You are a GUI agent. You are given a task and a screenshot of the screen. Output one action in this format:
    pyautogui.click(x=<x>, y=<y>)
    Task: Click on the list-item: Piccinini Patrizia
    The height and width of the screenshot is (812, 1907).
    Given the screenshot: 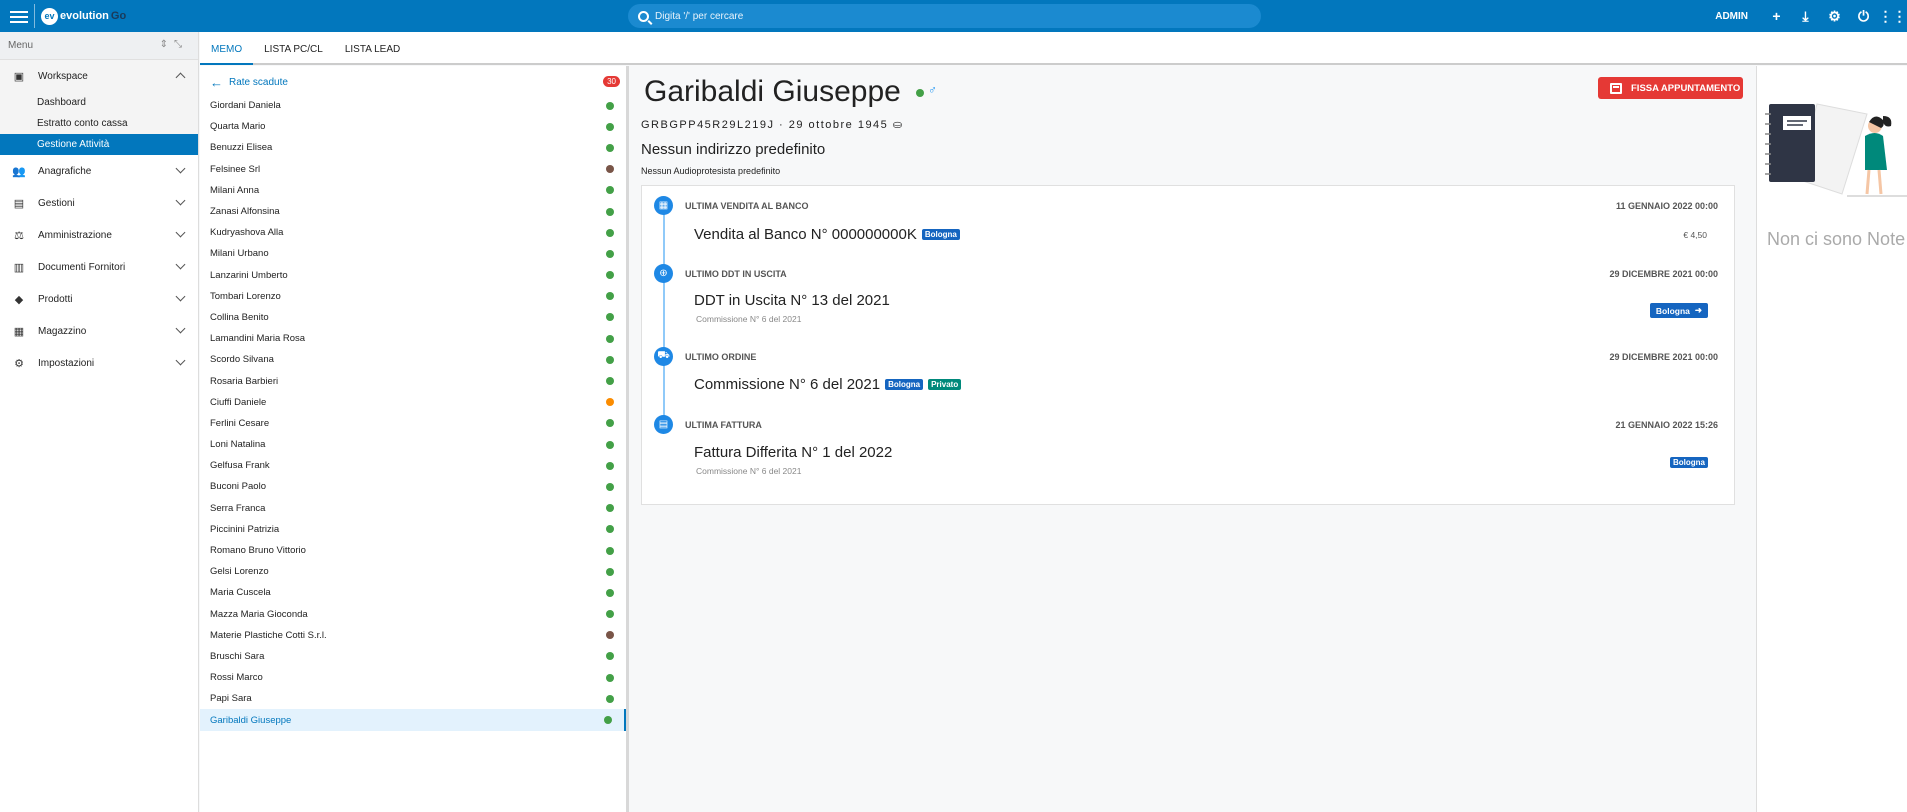 What is the action you would take?
    pyautogui.click(x=413, y=529)
    